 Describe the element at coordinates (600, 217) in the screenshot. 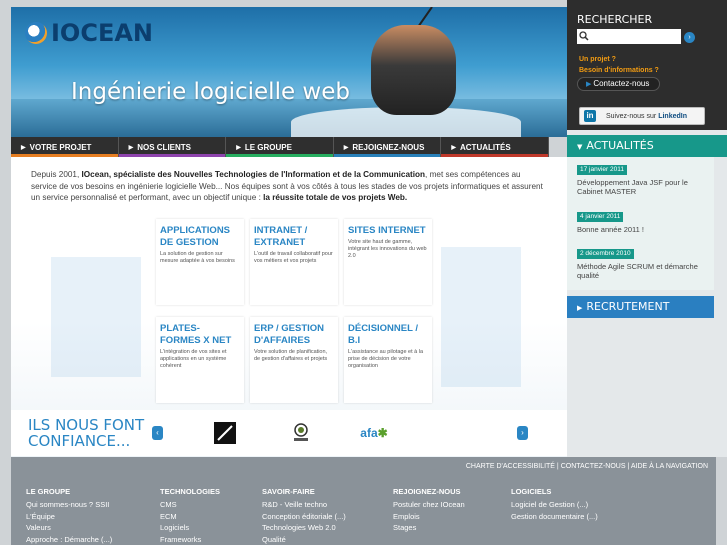

I see `news-date: 4 janvier 2011` at that location.